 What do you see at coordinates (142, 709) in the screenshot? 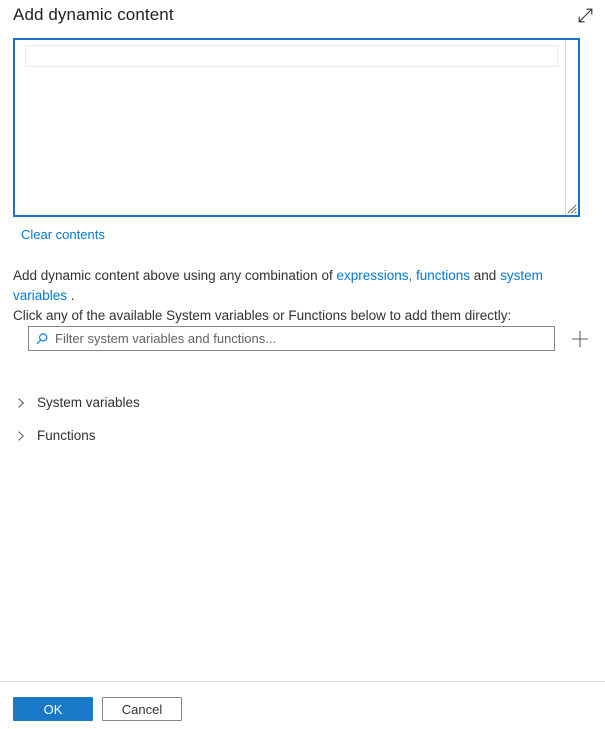
I see `cancel-button: Cancel` at bounding box center [142, 709].